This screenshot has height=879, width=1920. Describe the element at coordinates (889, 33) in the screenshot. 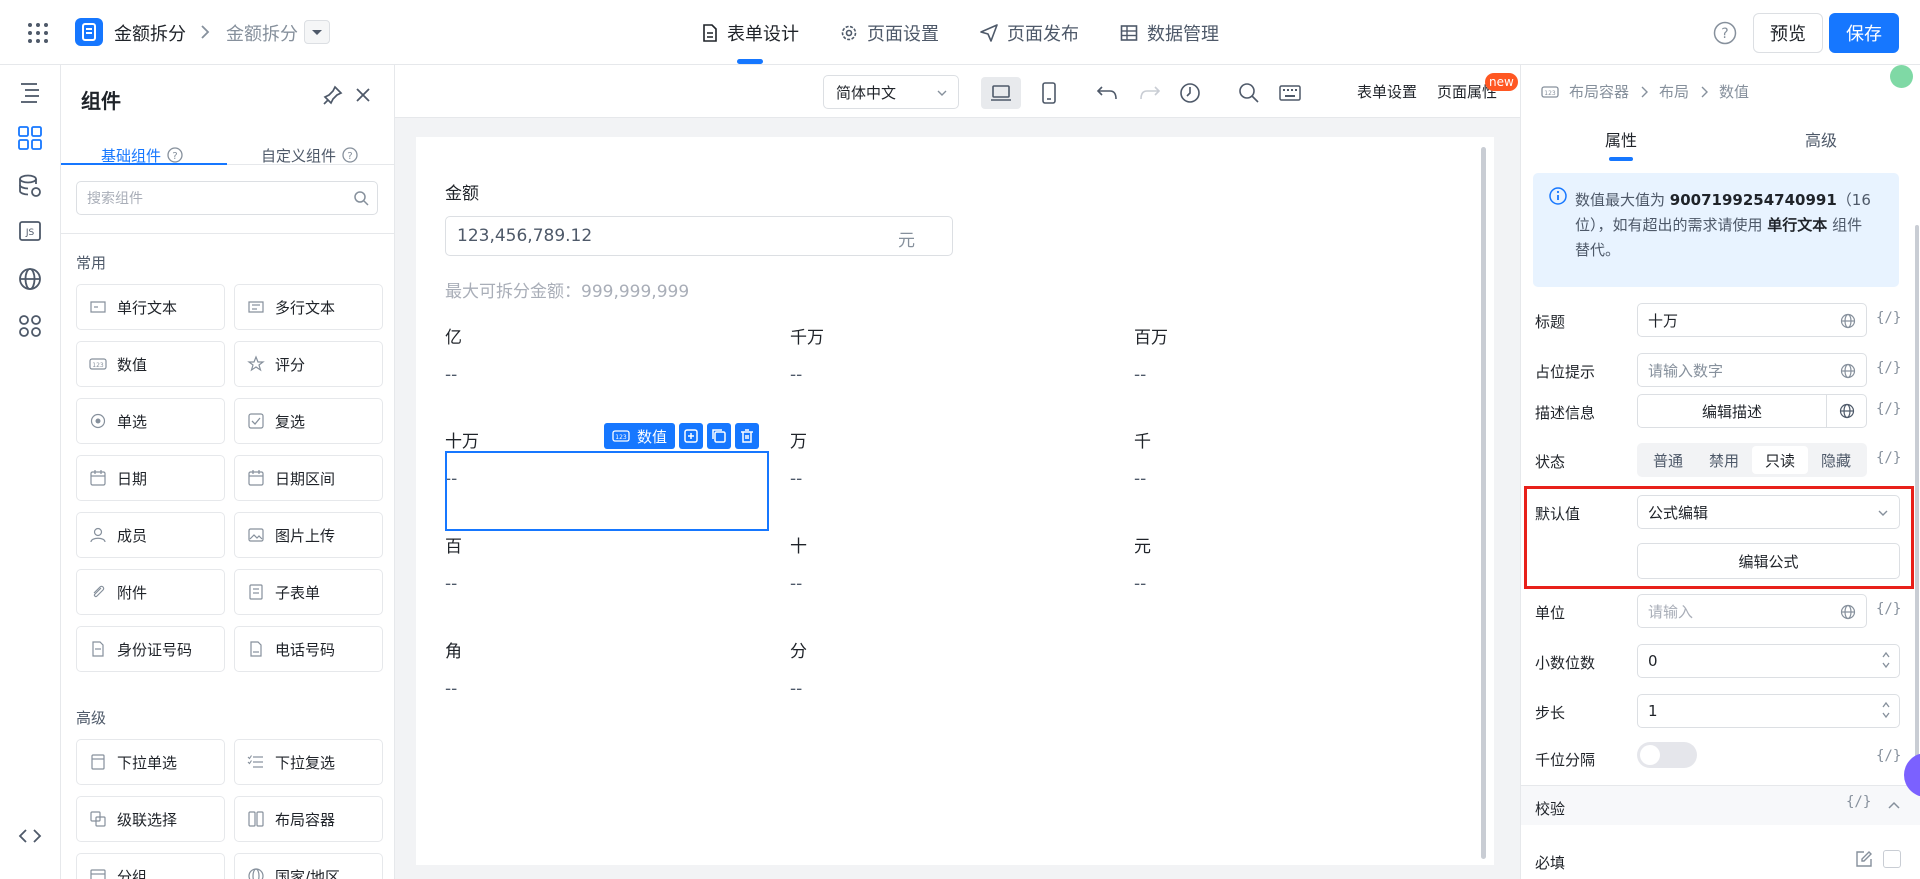

I see `tab-page-settings: 页面设置` at that location.